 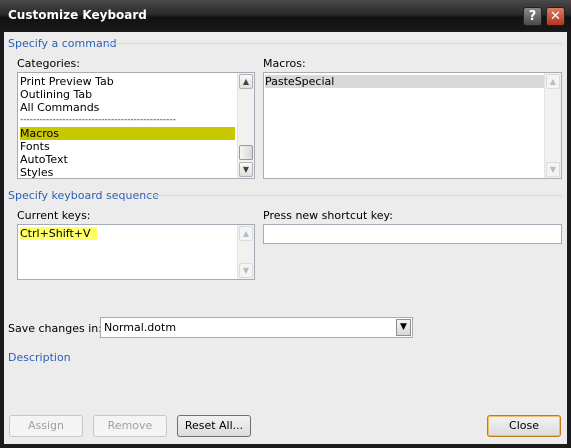 What do you see at coordinates (58, 233) in the screenshot?
I see `current-key-item: Ctrl+Shift+V` at bounding box center [58, 233].